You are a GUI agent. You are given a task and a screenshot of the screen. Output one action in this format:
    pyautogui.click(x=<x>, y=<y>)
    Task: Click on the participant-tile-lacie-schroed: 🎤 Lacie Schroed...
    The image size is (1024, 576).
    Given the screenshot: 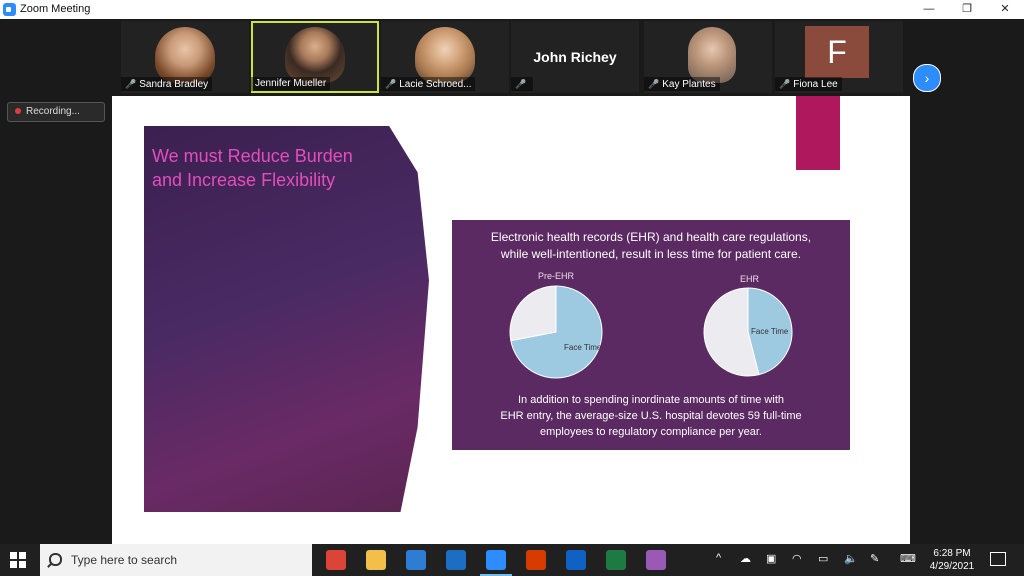 What is the action you would take?
    pyautogui.click(x=445, y=57)
    